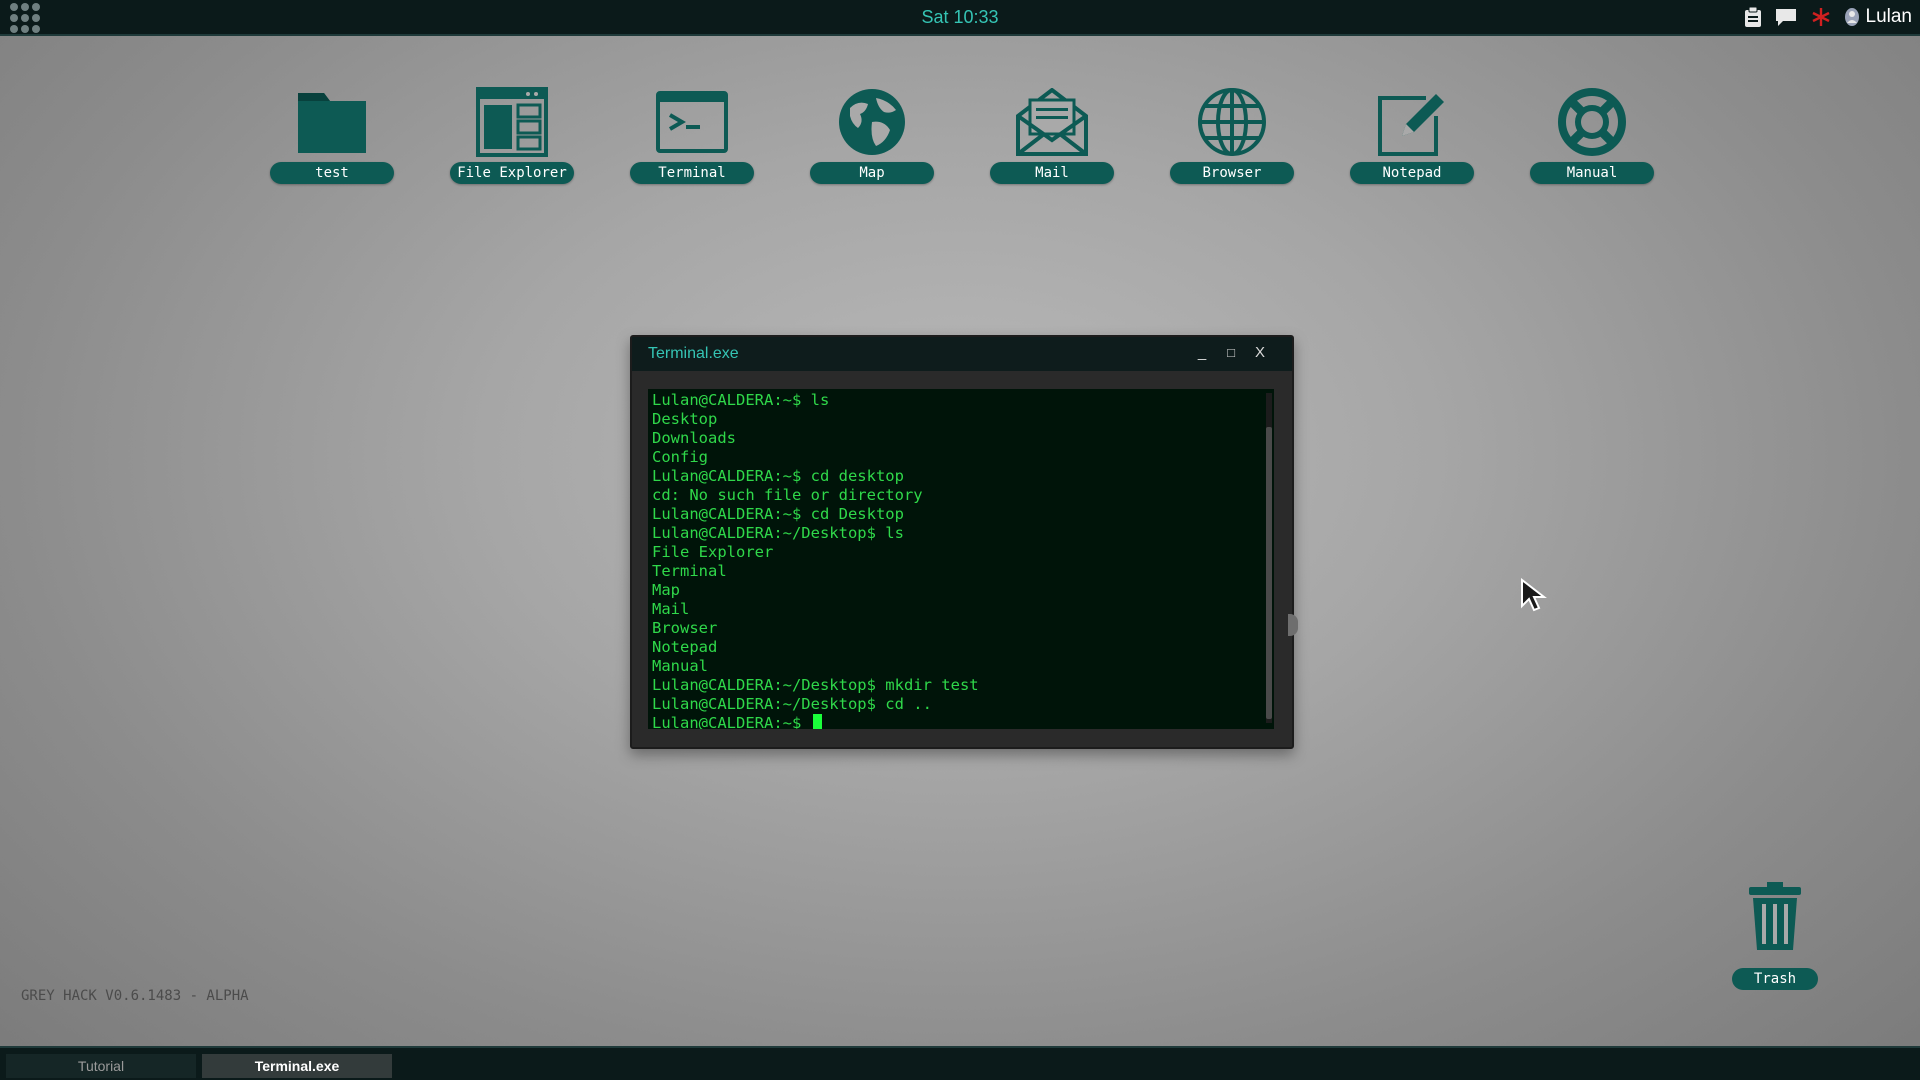  I want to click on desktop-icon-test: test, so click(332, 134).